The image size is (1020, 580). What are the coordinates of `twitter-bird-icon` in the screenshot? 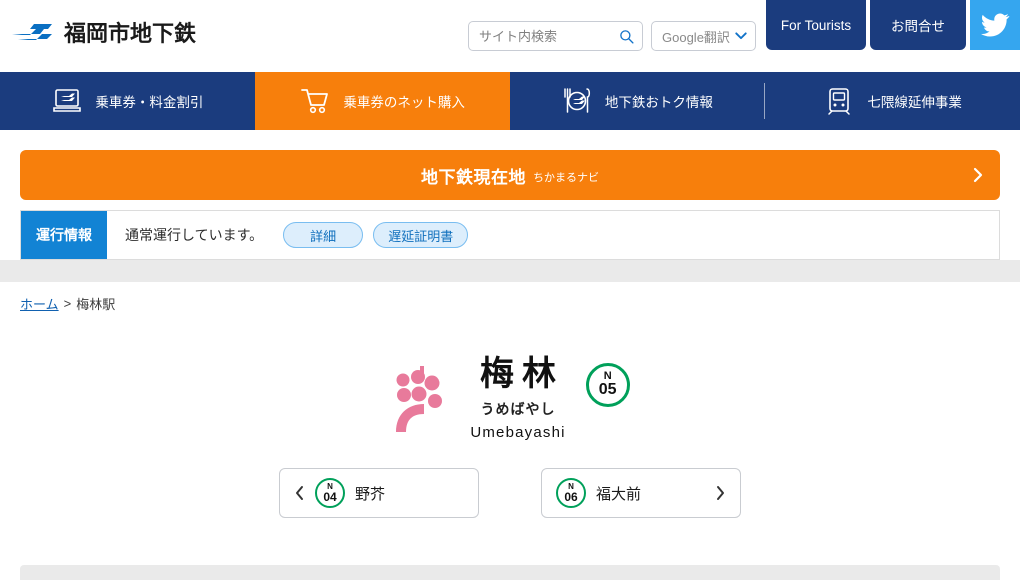 It's located at (995, 25).